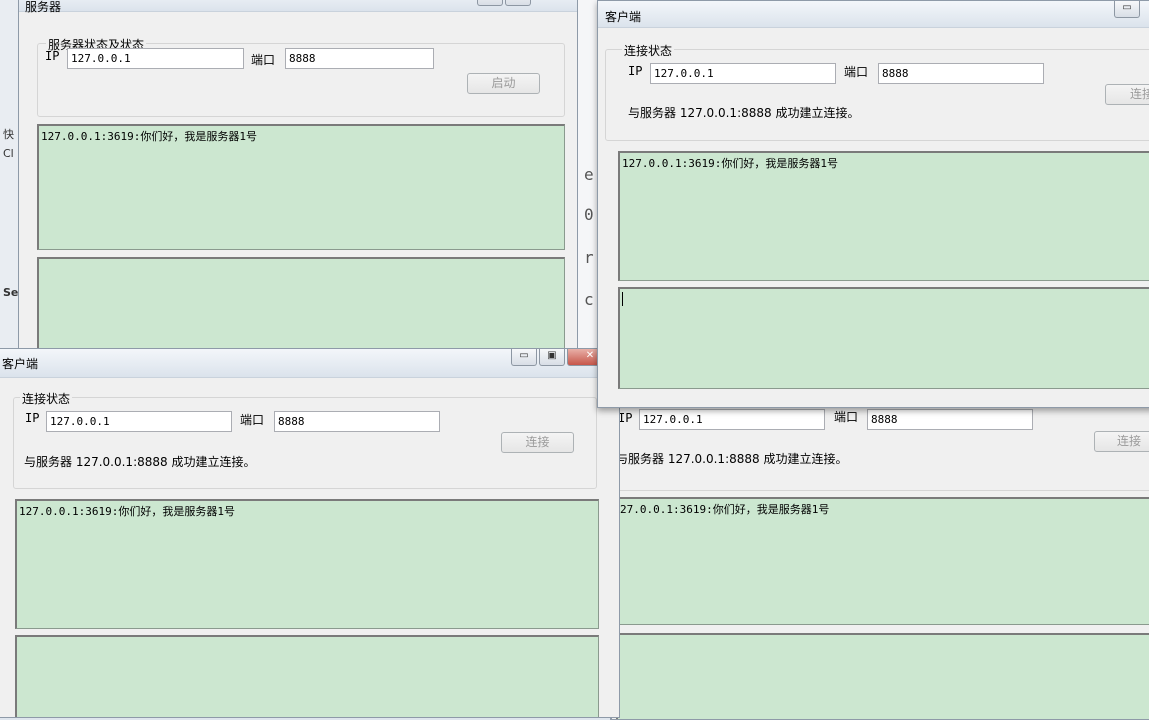 The image size is (1149, 720). Describe the element at coordinates (873, 14) in the screenshot. I see `client-a-titlebar: 客户端 ▭` at that location.